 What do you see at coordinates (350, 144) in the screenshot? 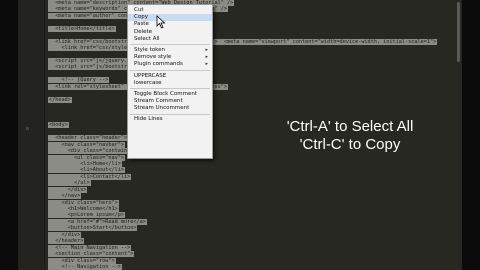
I see `caption-copy: 'Ctrl-C' to Copy` at bounding box center [350, 144].